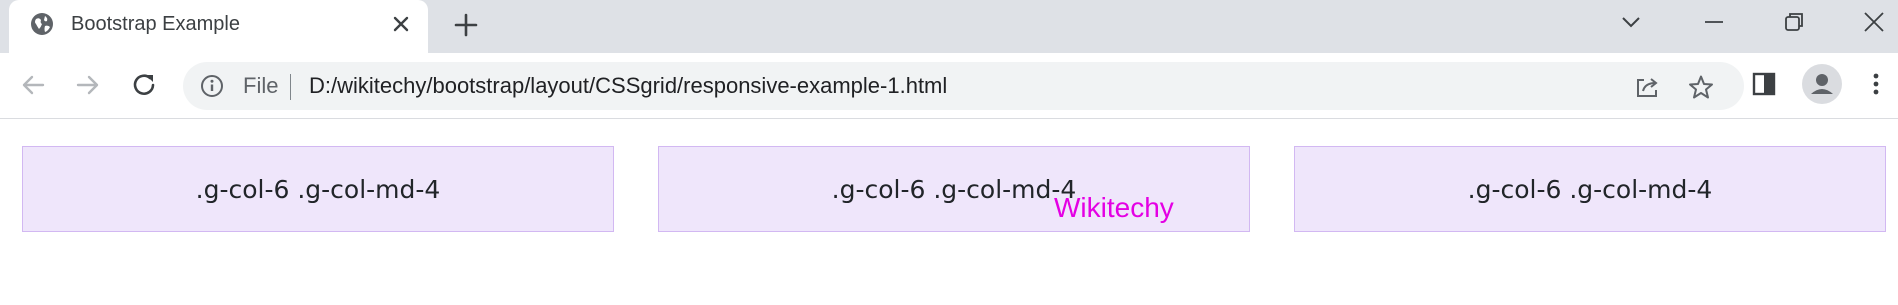 The height and width of the screenshot is (305, 1898). Describe the element at coordinates (261, 85) in the screenshot. I see `scheme-label: File` at that location.